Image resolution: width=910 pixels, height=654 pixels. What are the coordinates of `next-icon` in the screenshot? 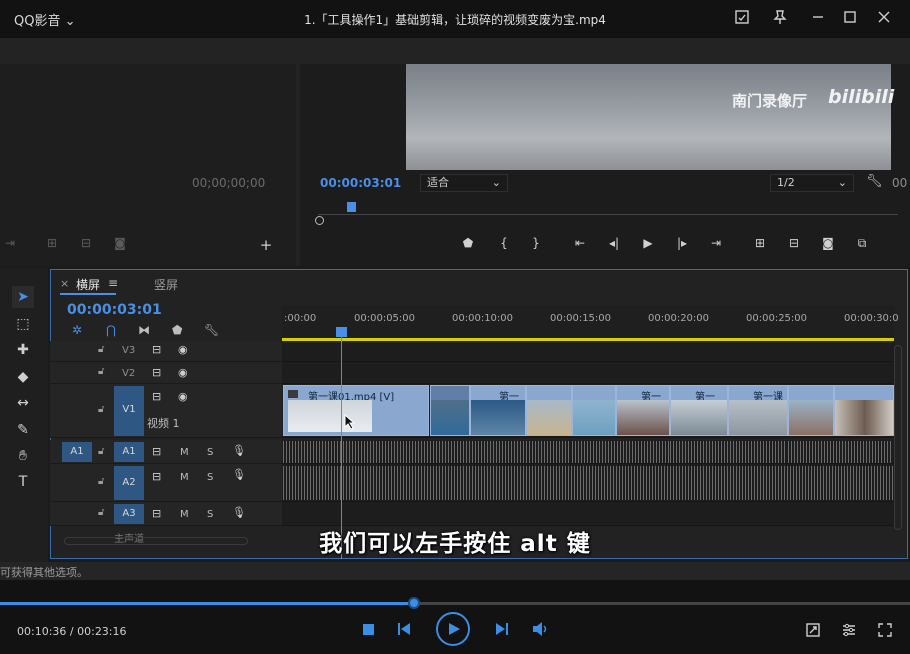 It's located at (502, 630).